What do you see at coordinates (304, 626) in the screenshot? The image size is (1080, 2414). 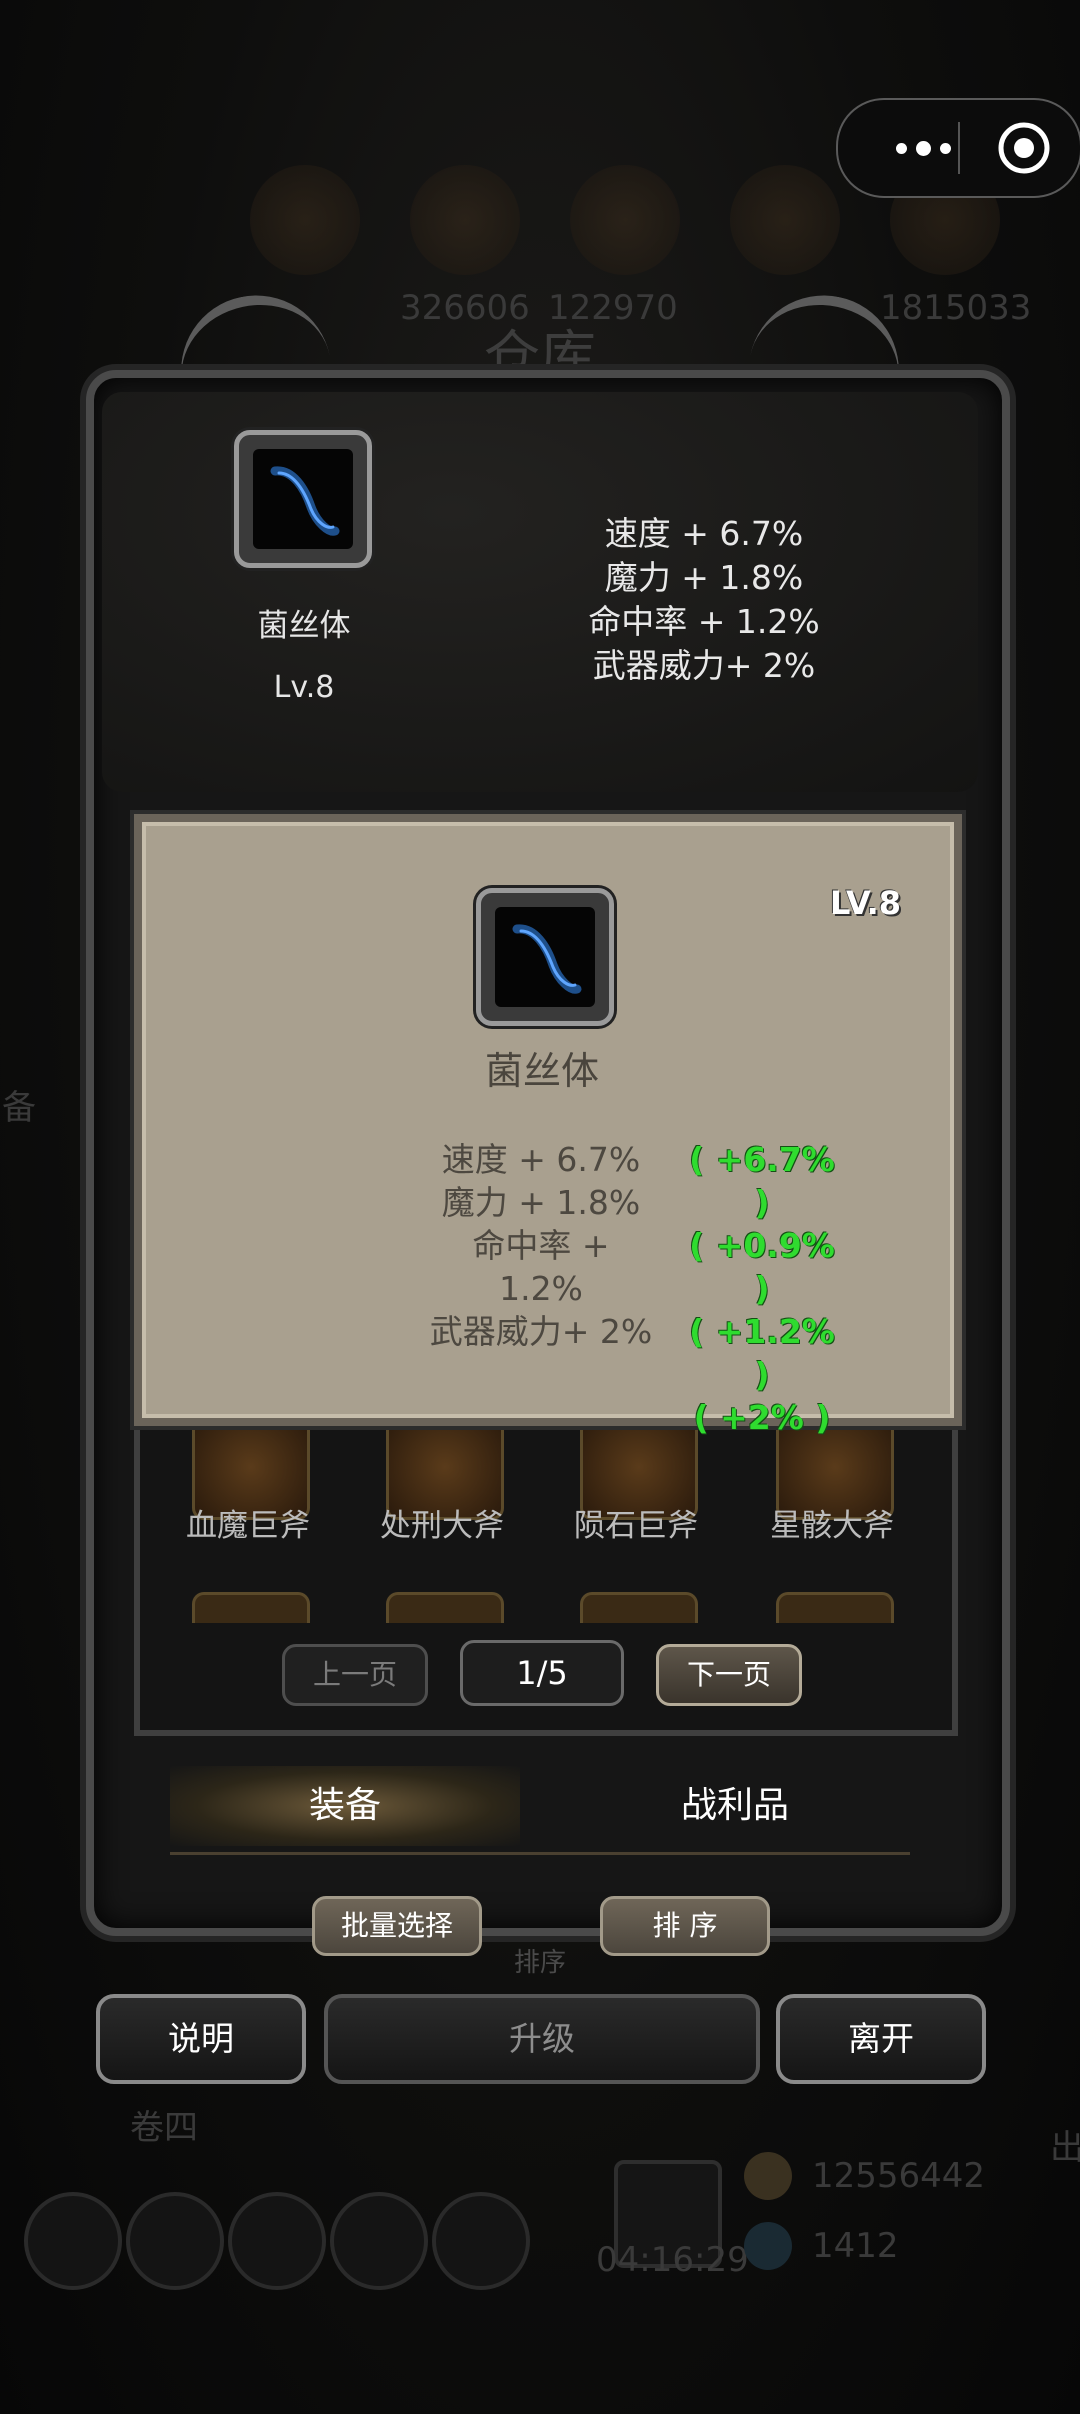 I see `selected-item-name: 菌丝体` at bounding box center [304, 626].